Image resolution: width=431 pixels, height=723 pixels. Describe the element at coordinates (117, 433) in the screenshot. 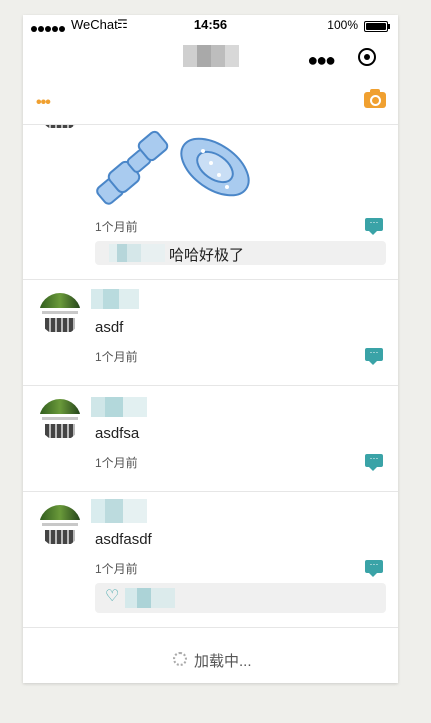

I see `post-content: asdfsa` at that location.